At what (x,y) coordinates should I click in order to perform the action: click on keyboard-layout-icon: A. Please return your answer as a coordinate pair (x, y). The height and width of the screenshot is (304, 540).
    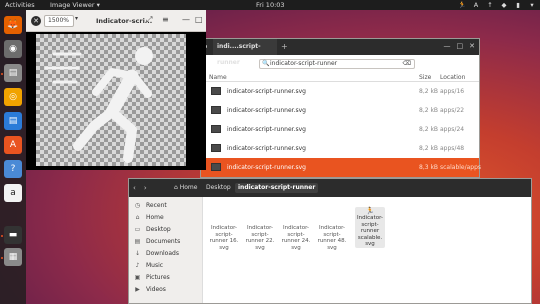
    Looking at the image, I should click on (476, 5).